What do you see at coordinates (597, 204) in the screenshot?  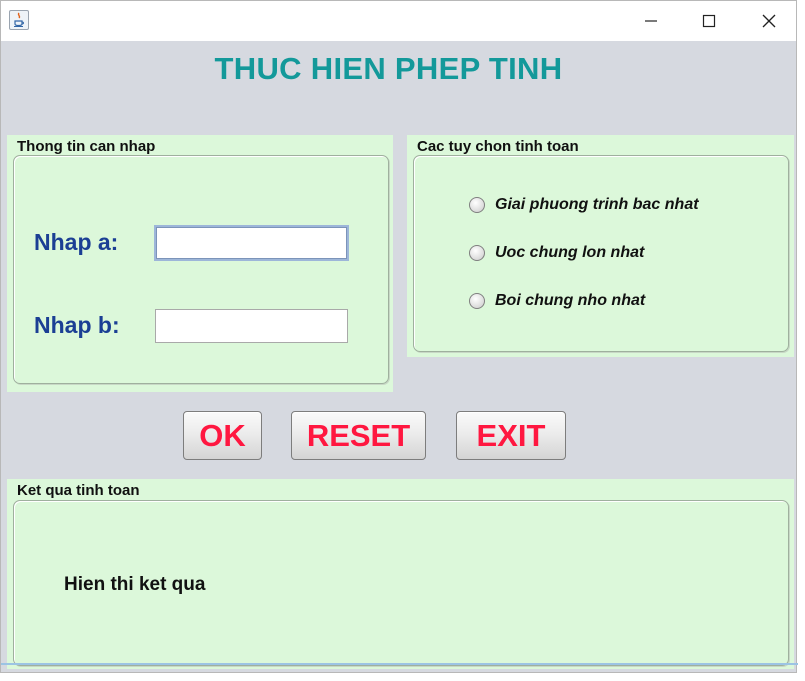 I see `option-label: Giai phuong trinh bac nhat` at bounding box center [597, 204].